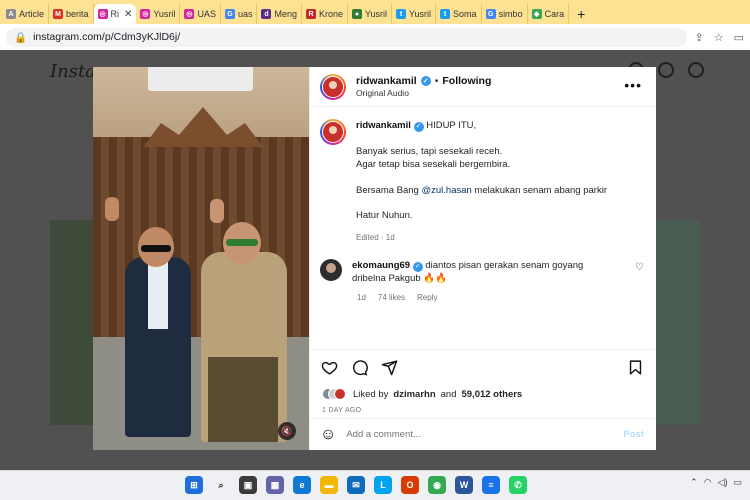 Image resolution: width=750 pixels, height=500 pixels. What do you see at coordinates (329, 368) in the screenshot?
I see `heart-icon` at bounding box center [329, 368].